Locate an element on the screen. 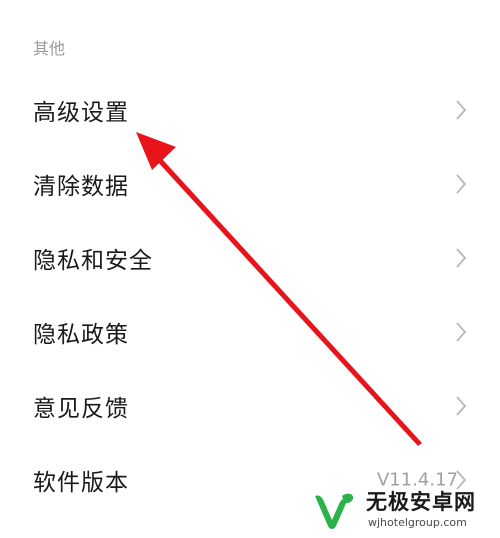  section-header-other: 其他 is located at coordinates (49, 48).